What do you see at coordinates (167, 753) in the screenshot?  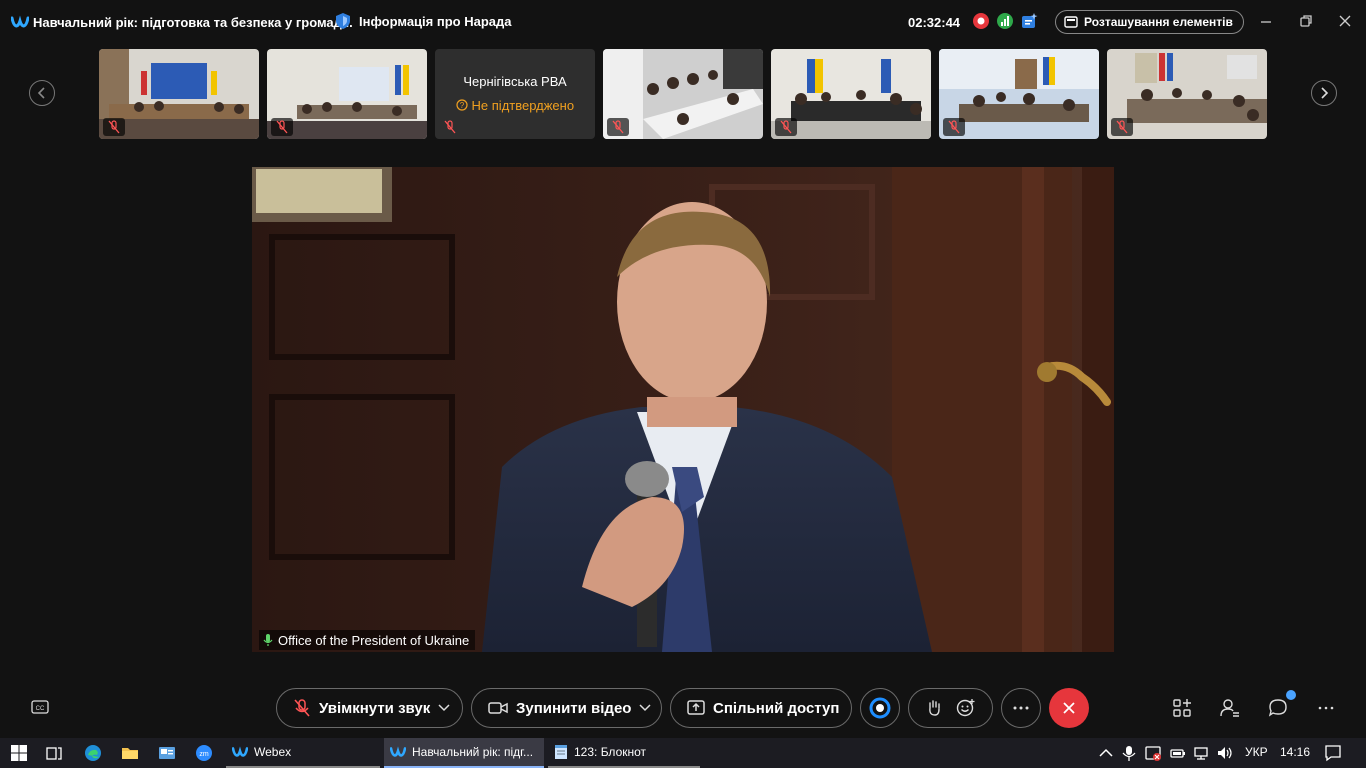 I see `network-app-icon` at bounding box center [167, 753].